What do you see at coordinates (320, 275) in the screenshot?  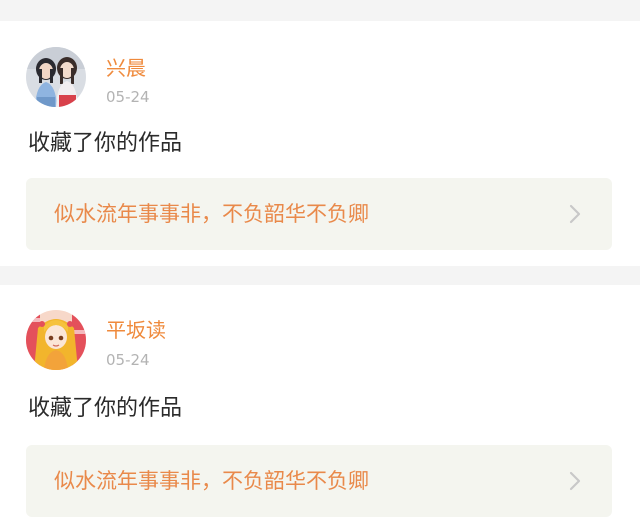 I see `card-divider` at bounding box center [320, 275].